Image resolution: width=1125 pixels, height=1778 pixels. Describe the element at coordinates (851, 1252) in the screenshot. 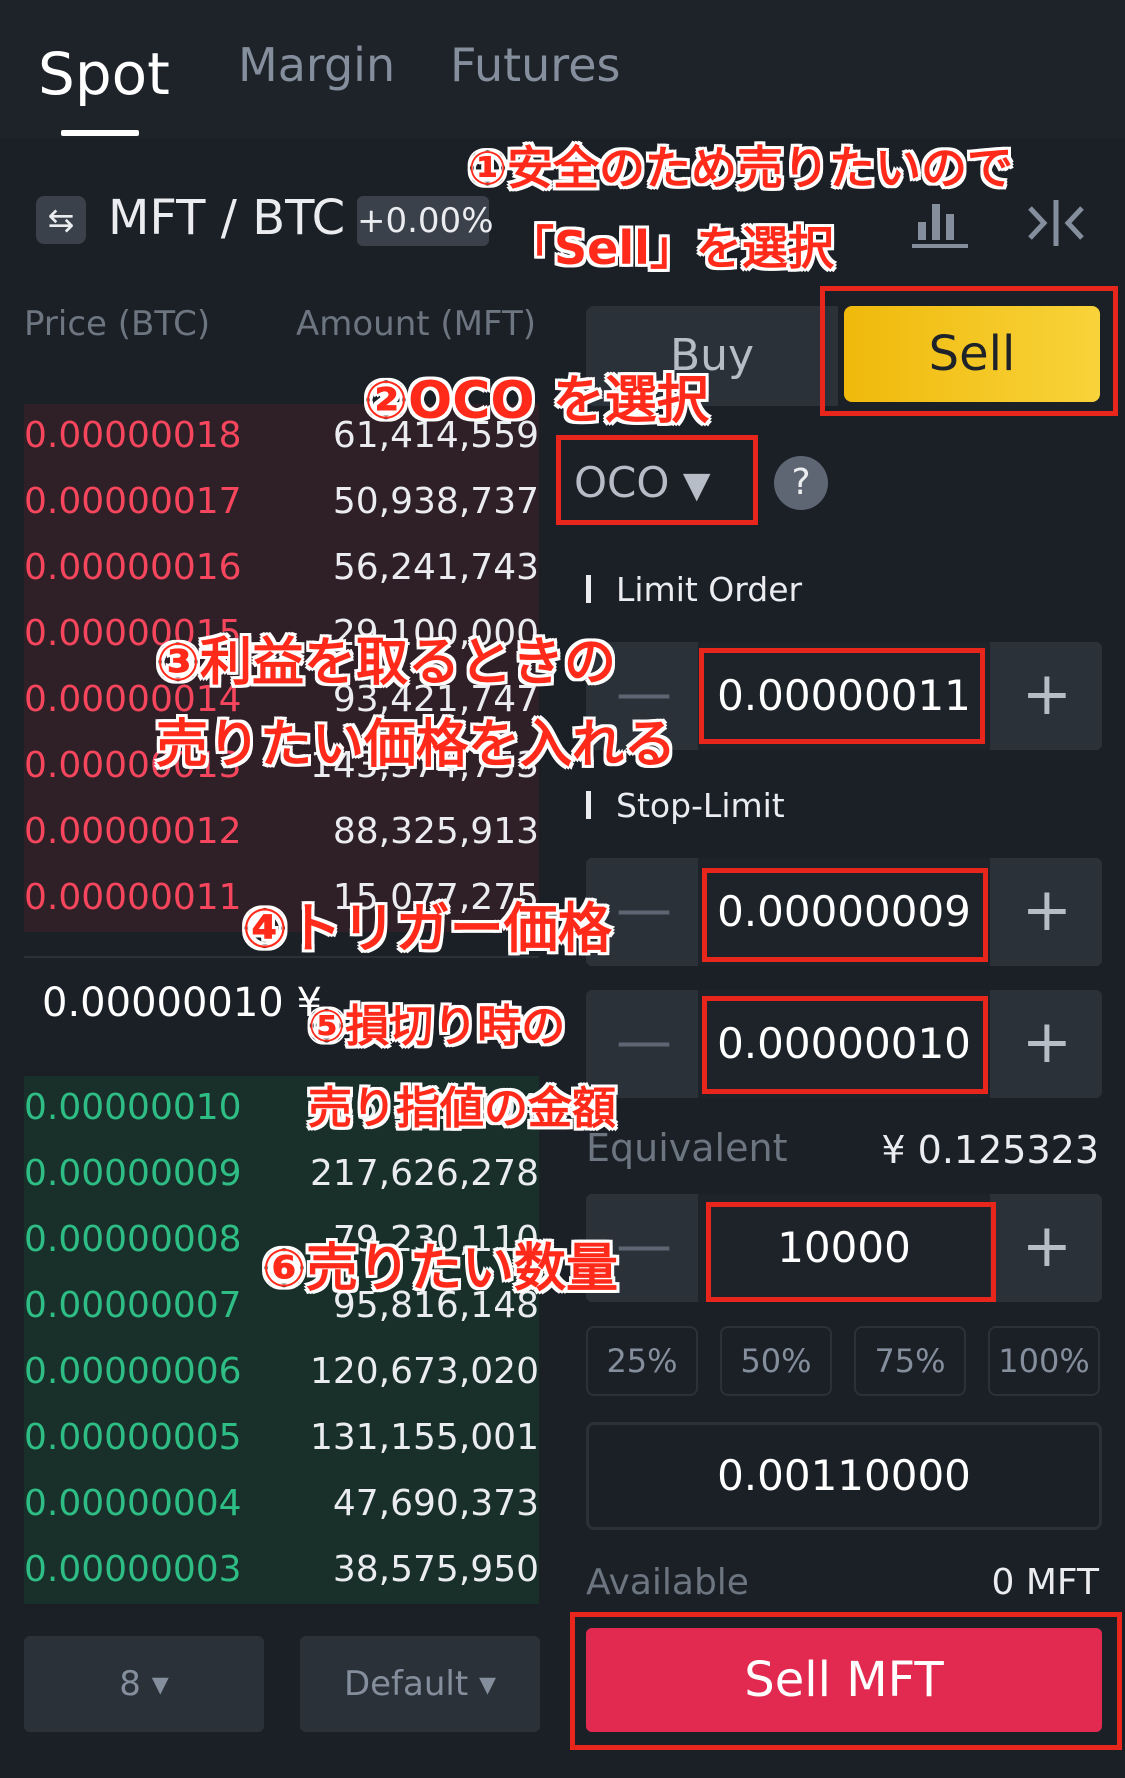

I see `annotation-box-amount` at that location.